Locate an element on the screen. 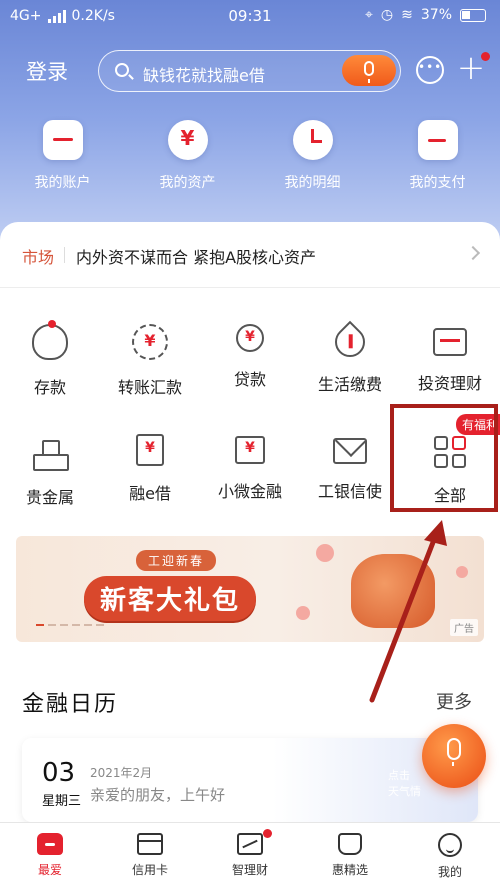  tab-label: 惠精选 is located at coordinates (349, 870).